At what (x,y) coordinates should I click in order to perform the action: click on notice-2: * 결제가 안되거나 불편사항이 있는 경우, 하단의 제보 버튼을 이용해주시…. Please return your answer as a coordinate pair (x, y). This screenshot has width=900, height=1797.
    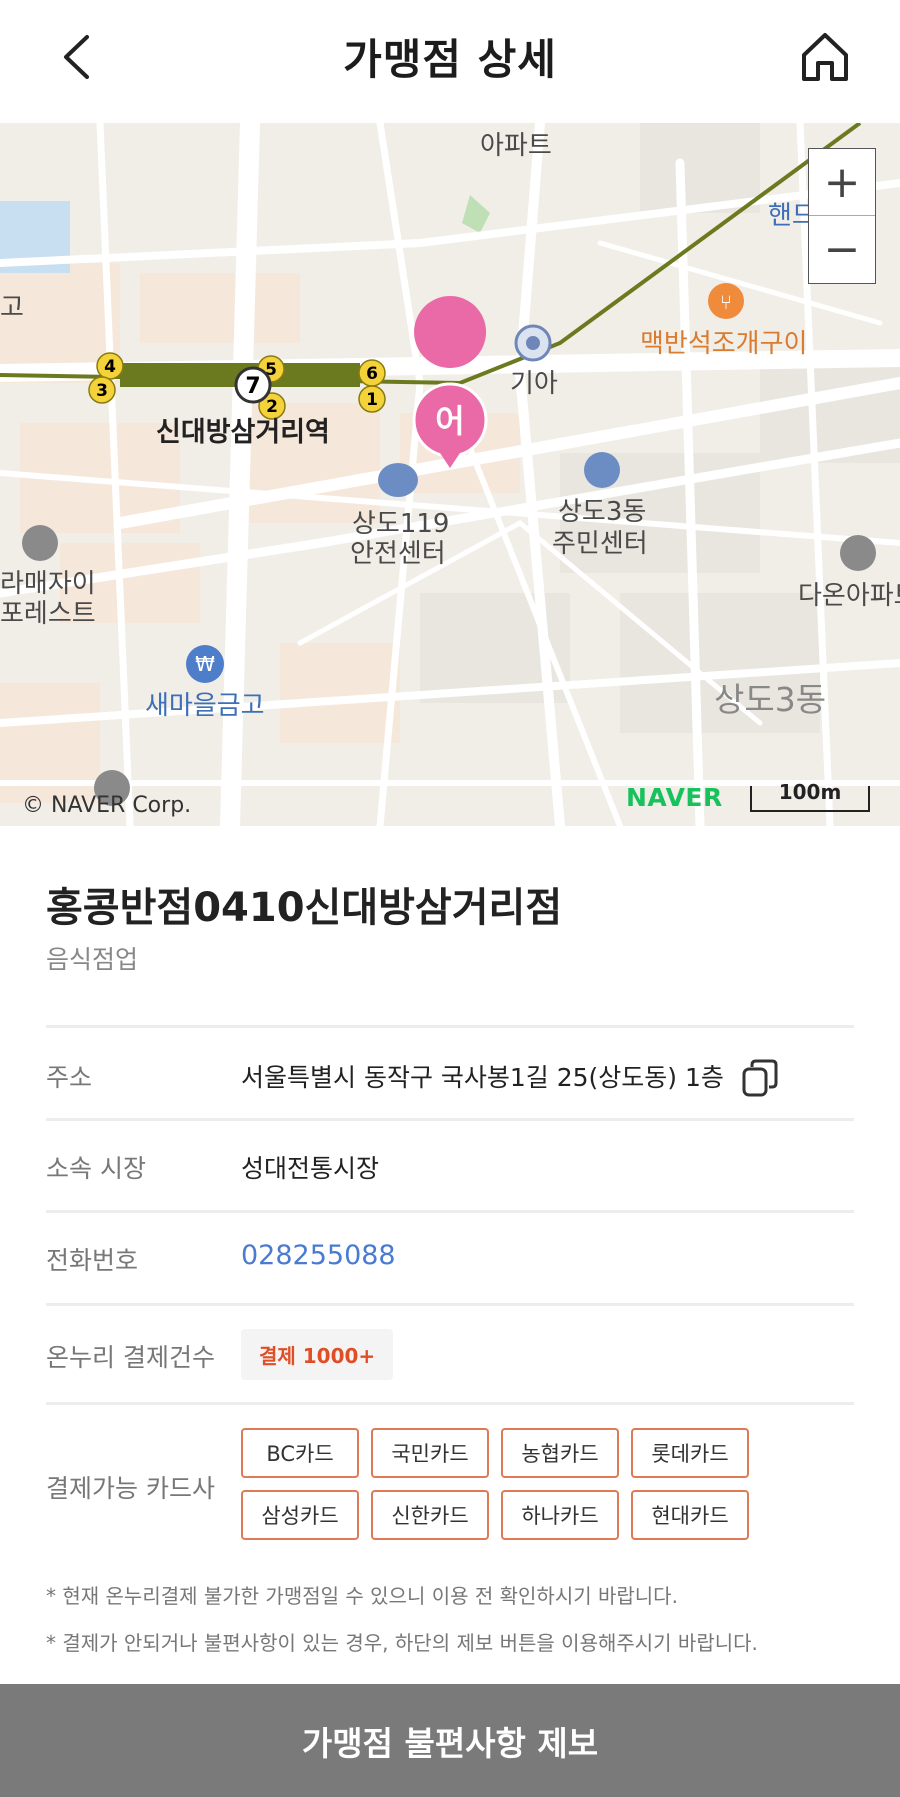
    Looking at the image, I should click on (402, 1643).